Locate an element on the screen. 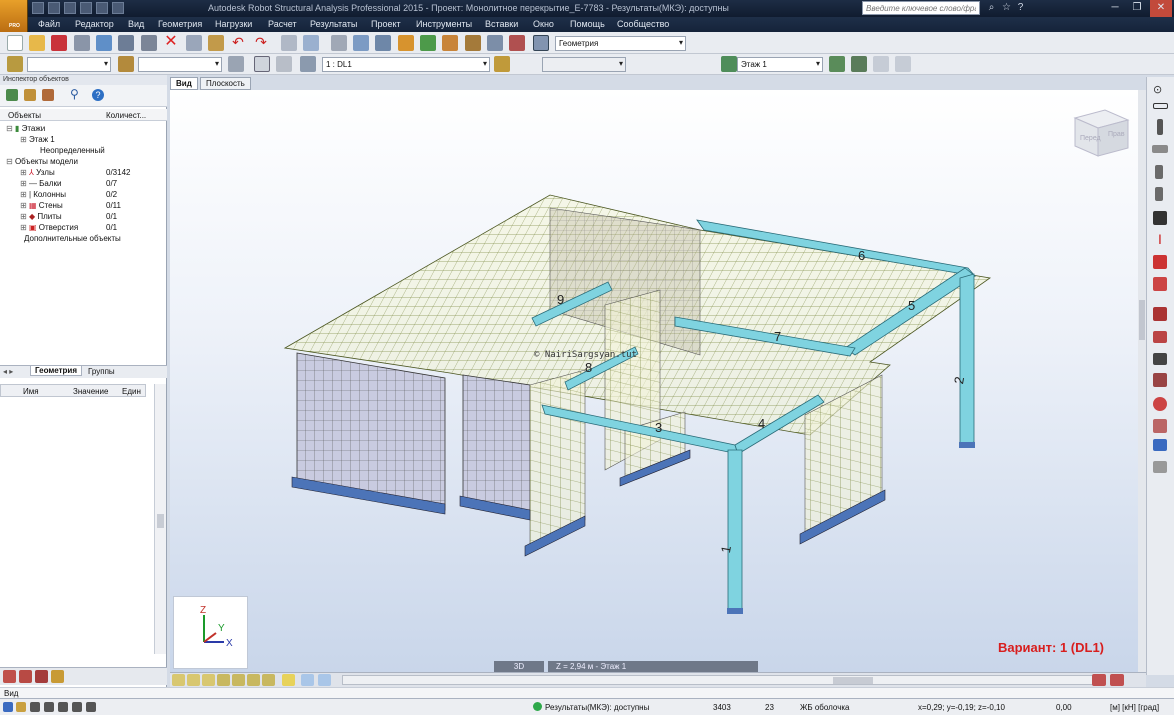 This screenshot has height=715, width=1174. slab-tool-icon is located at coordinates (1160, 149).